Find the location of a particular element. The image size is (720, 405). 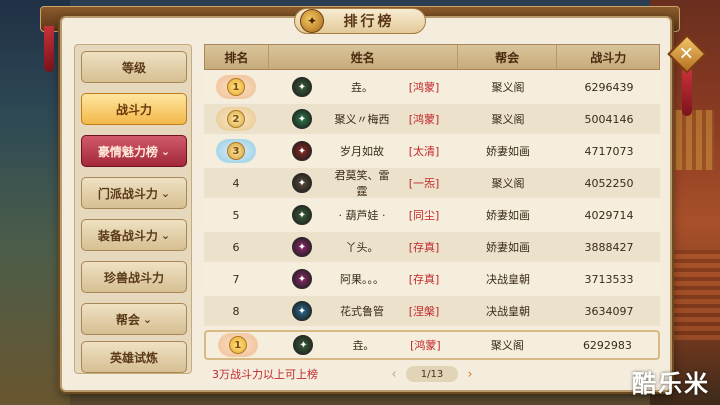

my-ranking-row: 1 ✦ 垚。 [鸿蒙] 聚义阁 6292983 is located at coordinates (432, 345).